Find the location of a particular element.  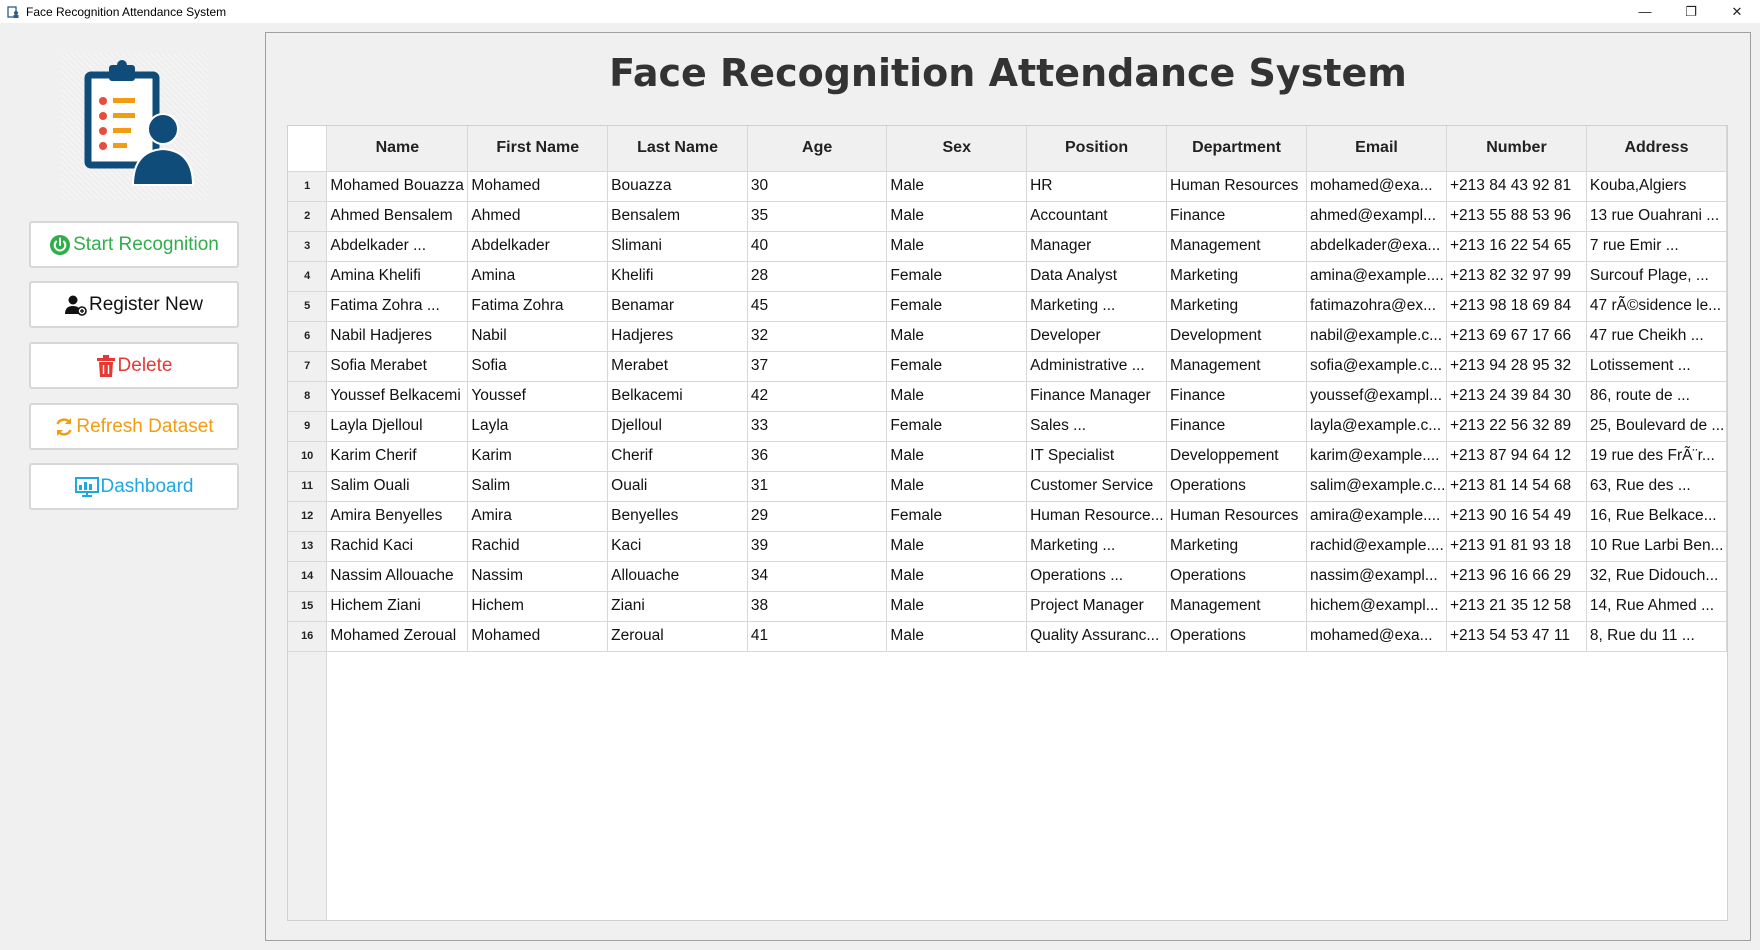

table-cell: Finance is located at coordinates (1236, 216).